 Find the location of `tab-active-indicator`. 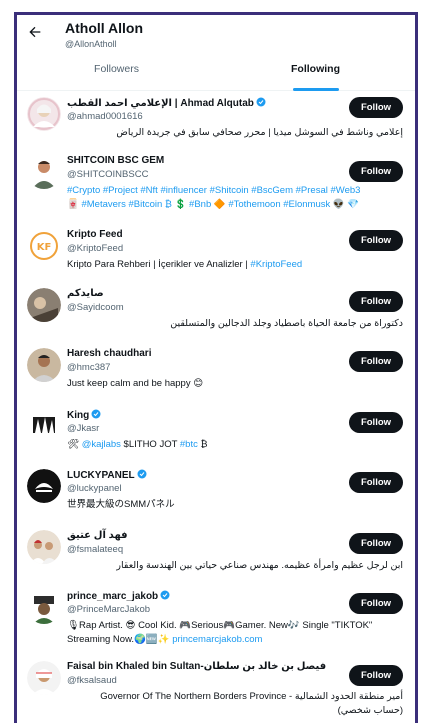

tab-active-indicator is located at coordinates (316, 89).